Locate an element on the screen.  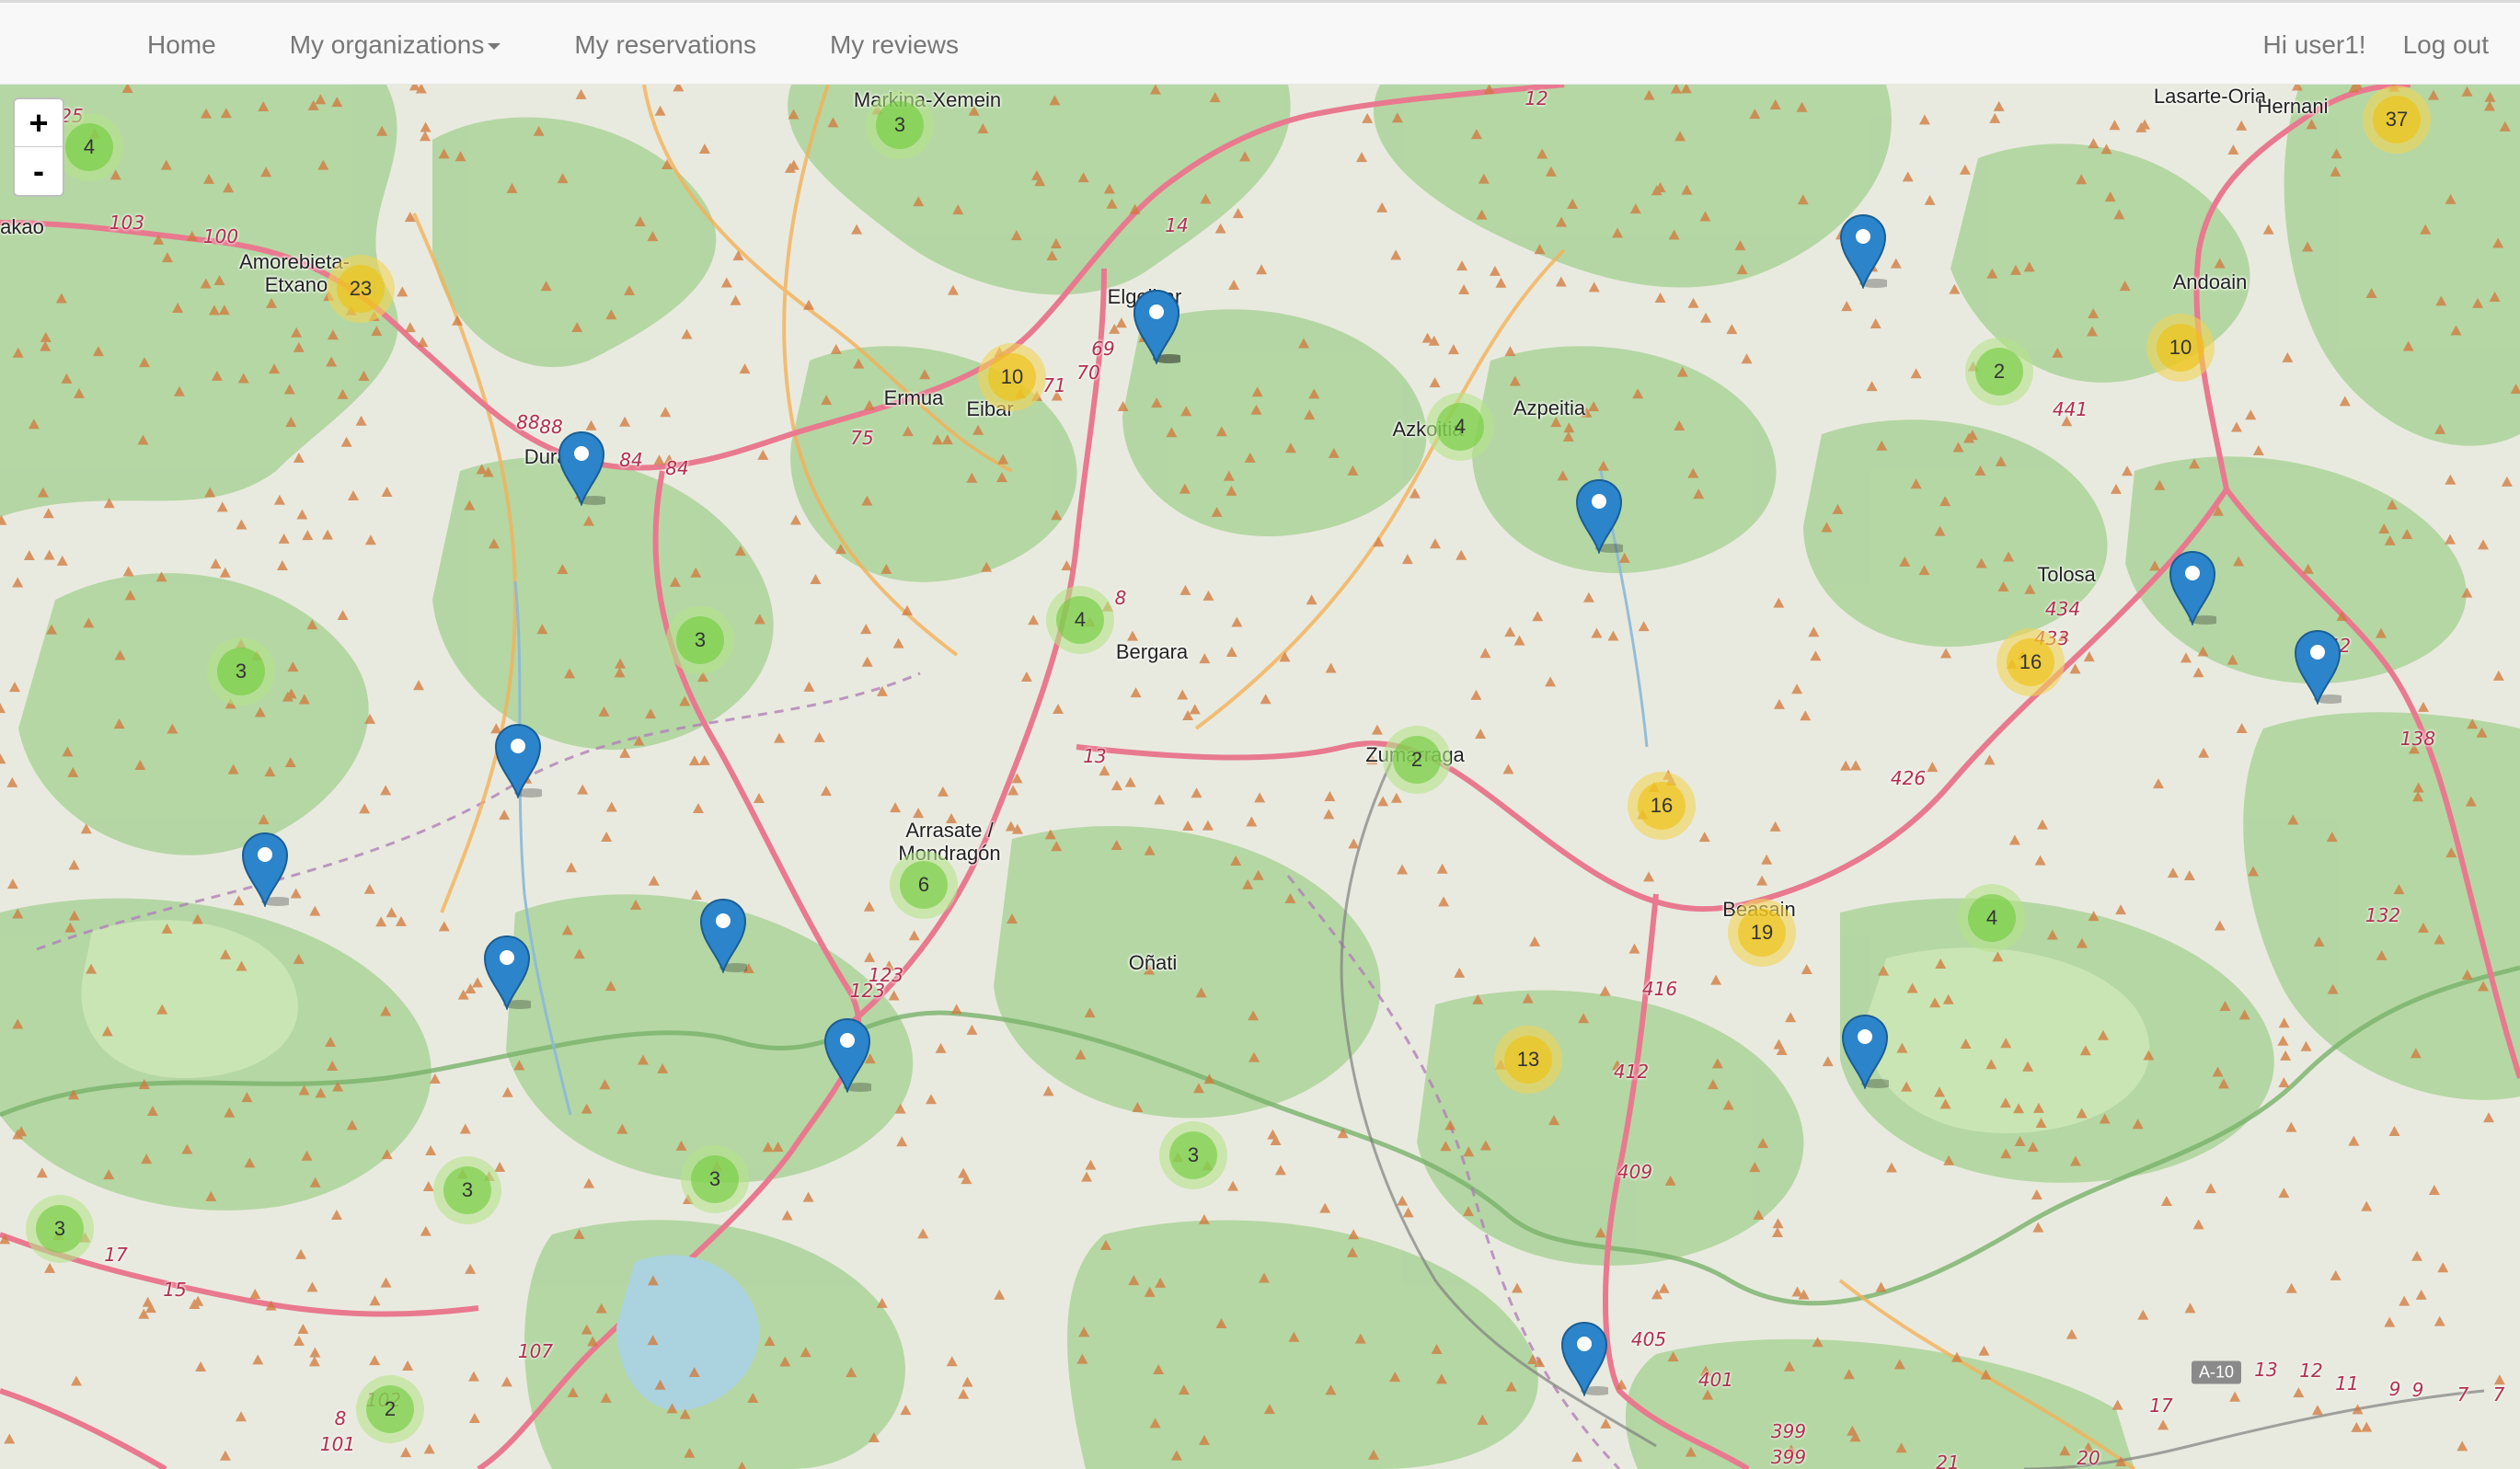
road-number-label: 14 is located at coordinates (1177, 225).